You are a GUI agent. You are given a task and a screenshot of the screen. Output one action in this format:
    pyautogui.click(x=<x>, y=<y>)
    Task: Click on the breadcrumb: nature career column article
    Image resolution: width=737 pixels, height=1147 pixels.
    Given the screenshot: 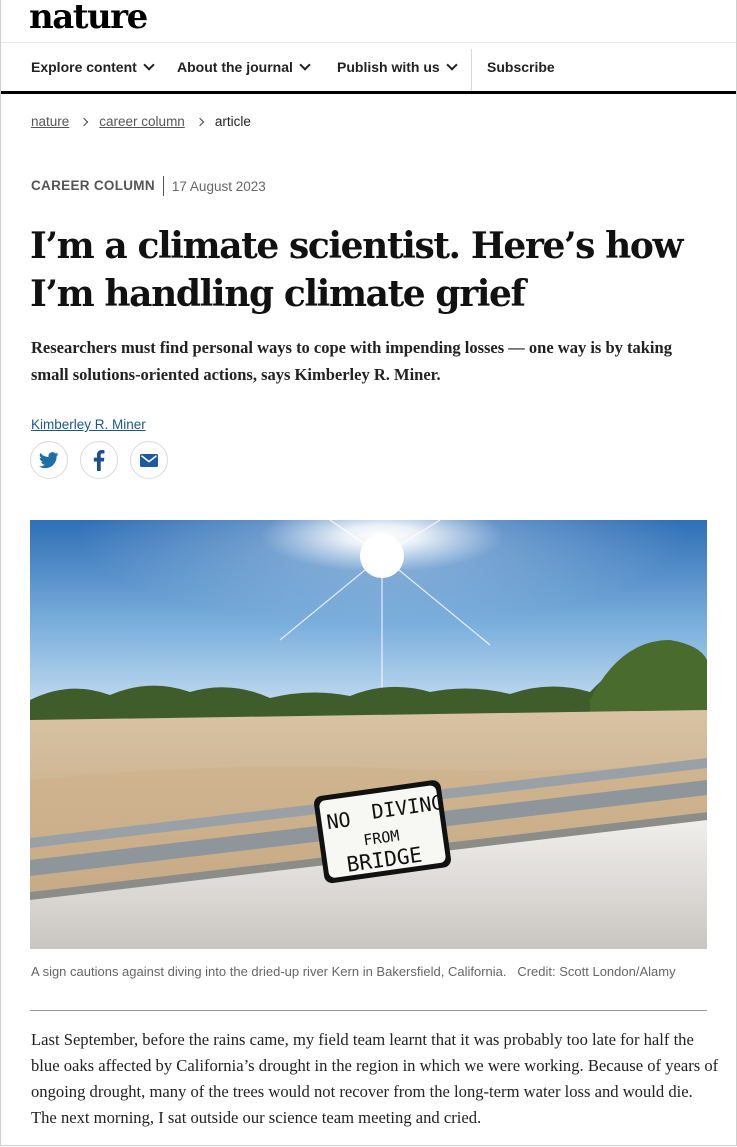 What is the action you would take?
    pyautogui.click(x=141, y=121)
    